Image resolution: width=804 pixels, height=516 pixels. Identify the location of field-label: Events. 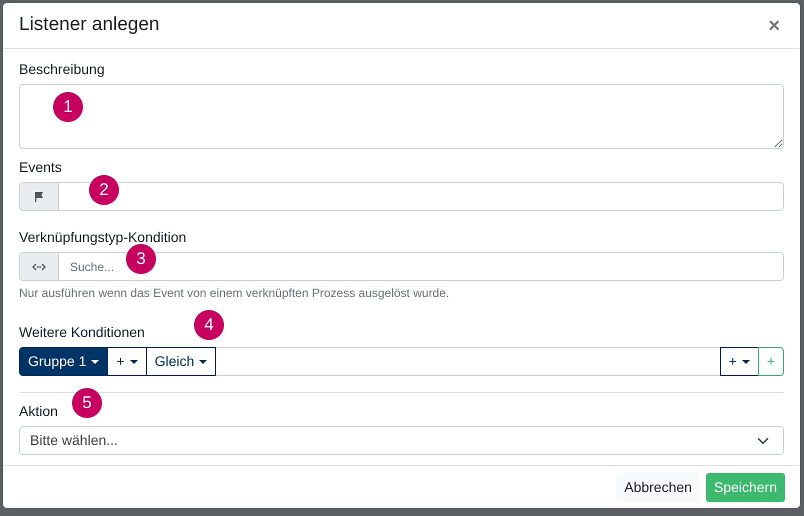
(40, 167).